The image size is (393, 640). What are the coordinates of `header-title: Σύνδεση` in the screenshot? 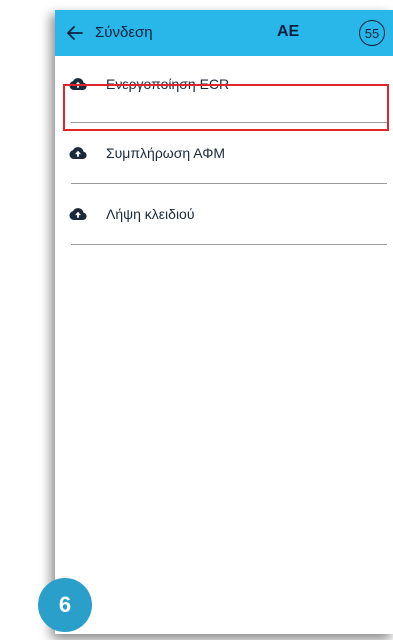 It's located at (124, 32).